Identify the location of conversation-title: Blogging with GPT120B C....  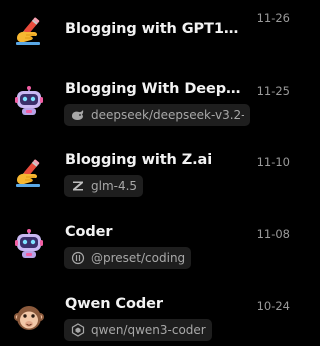
(156, 29).